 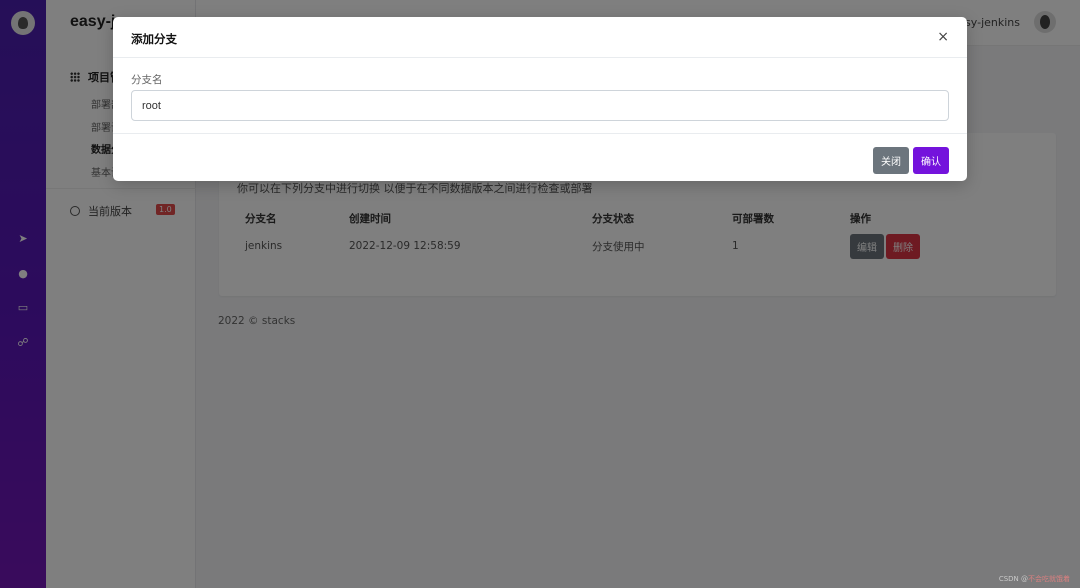 I want to click on close-icon: ×, so click(x=943, y=37).